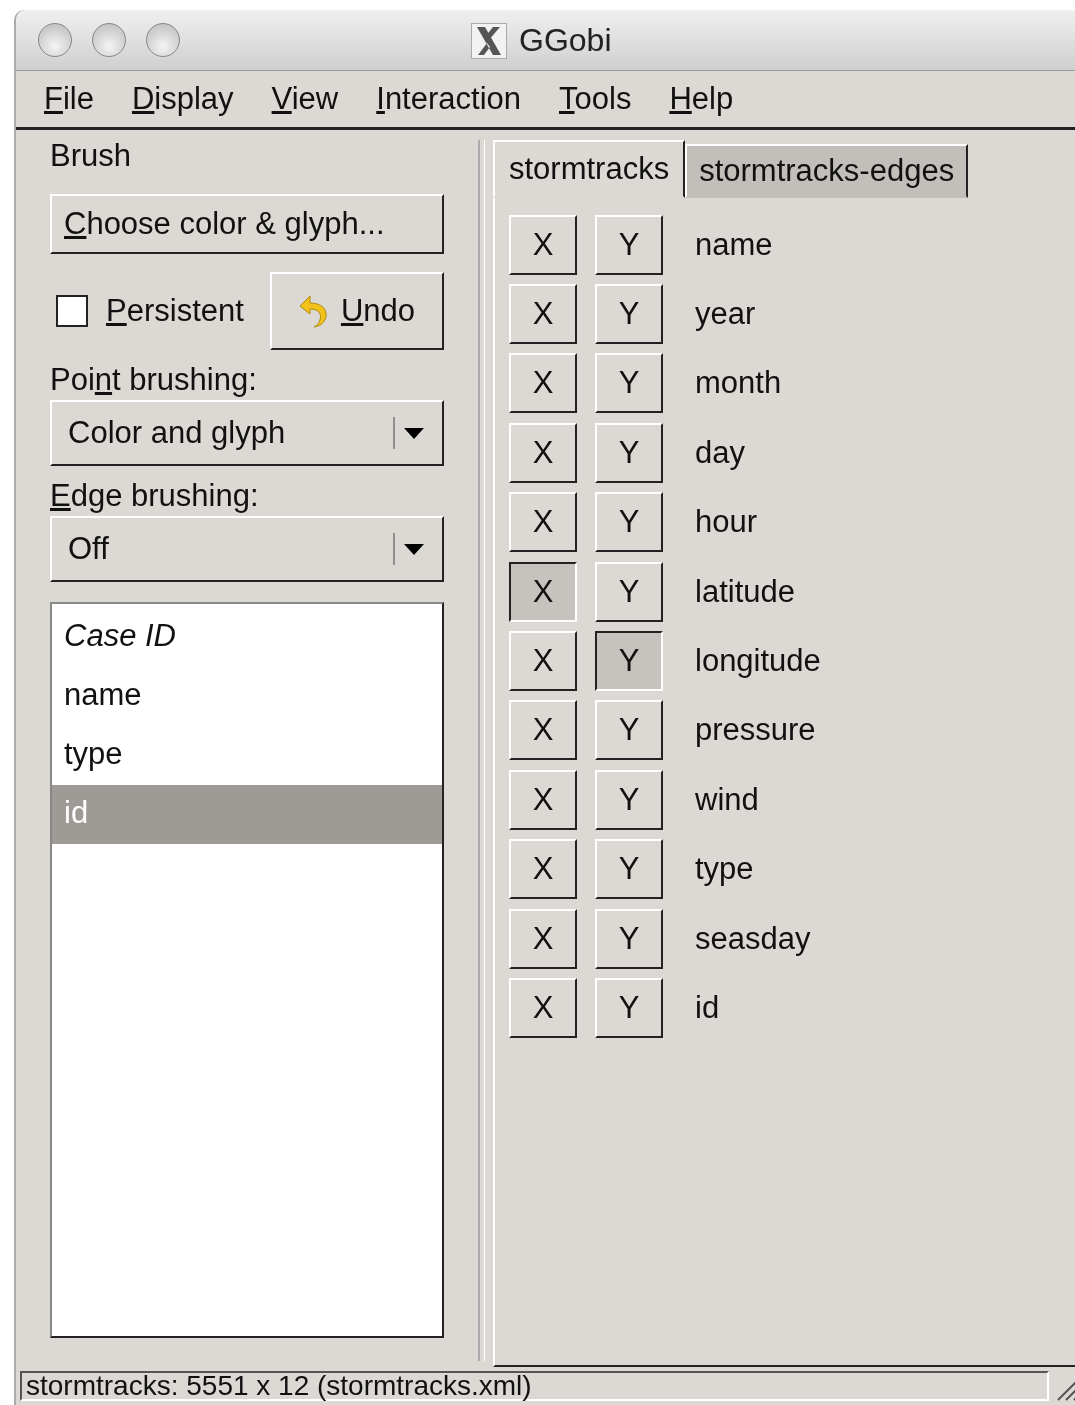  Describe the element at coordinates (758, 661) in the screenshot. I see `variable-name: longitude` at that location.